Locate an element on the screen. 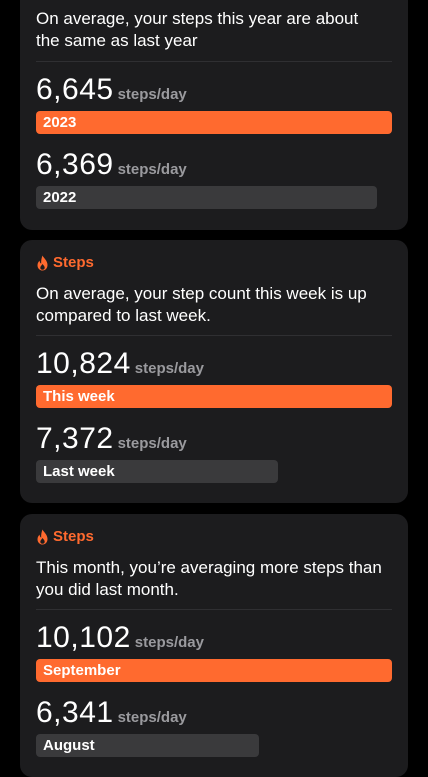 This screenshot has height=777, width=428. previous-metric: 6,369 steps/day is located at coordinates (111, 165).